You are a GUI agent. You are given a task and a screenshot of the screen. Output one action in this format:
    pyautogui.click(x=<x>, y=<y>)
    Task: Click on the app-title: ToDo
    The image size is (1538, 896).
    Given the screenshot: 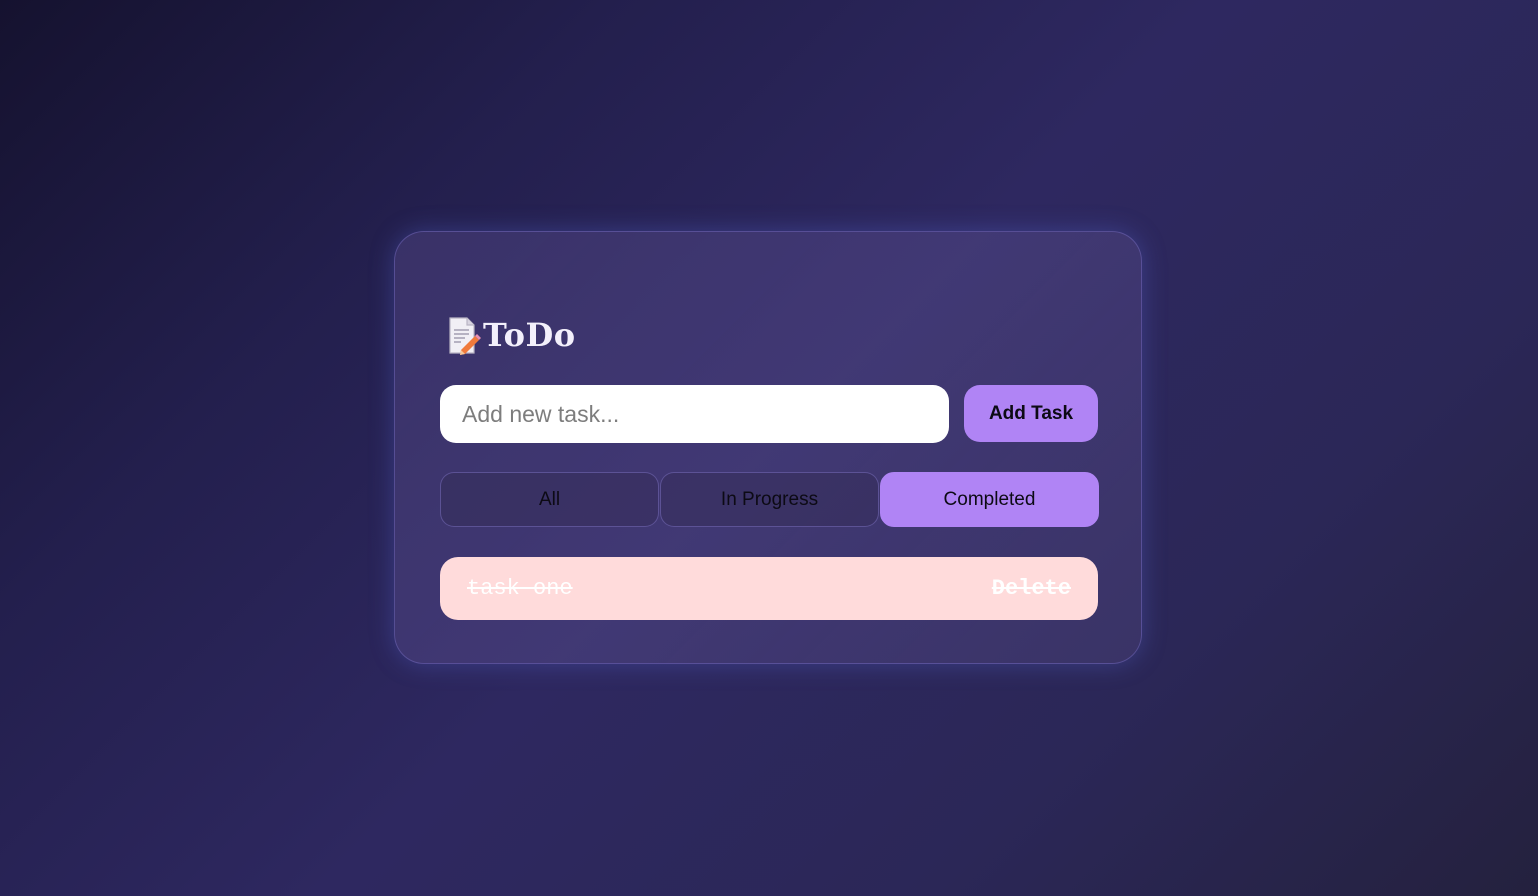 What is the action you would take?
    pyautogui.click(x=511, y=335)
    